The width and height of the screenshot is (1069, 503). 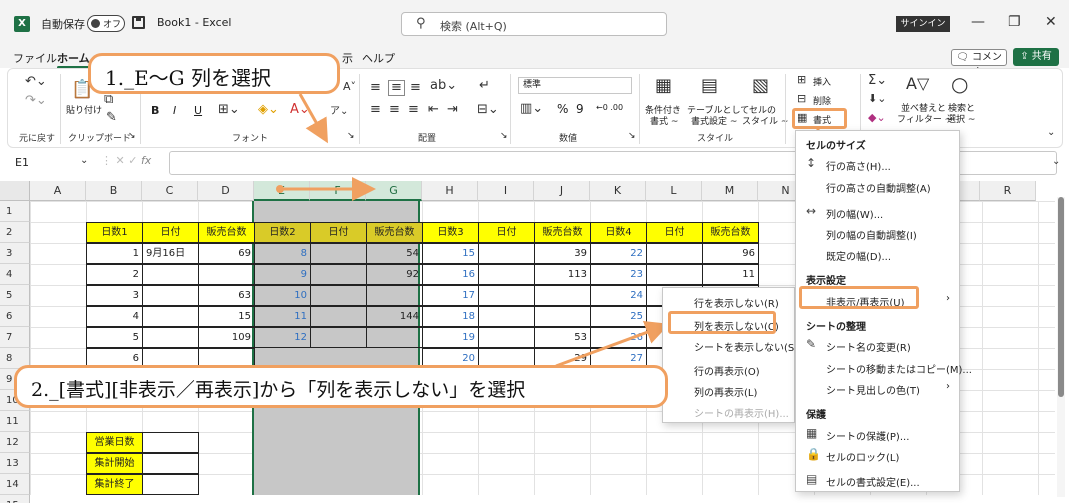 I want to click on column-header-g: G, so click(x=394, y=191).